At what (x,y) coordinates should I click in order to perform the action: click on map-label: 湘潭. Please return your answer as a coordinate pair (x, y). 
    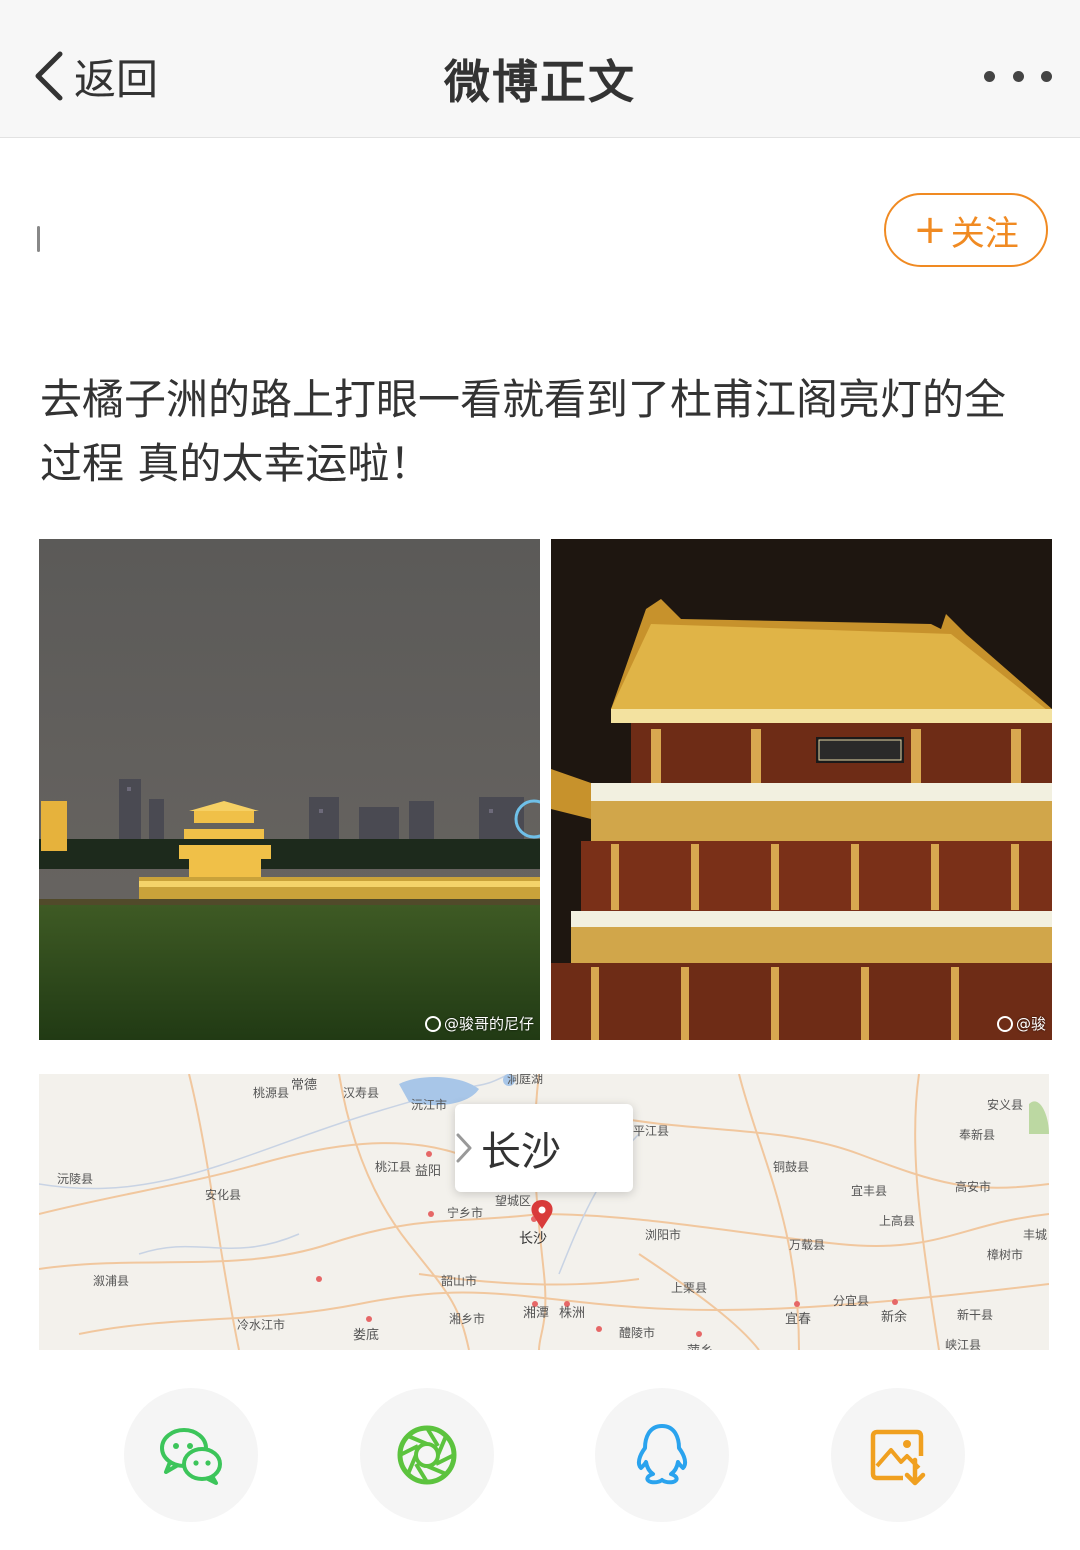
    Looking at the image, I should click on (536, 1313).